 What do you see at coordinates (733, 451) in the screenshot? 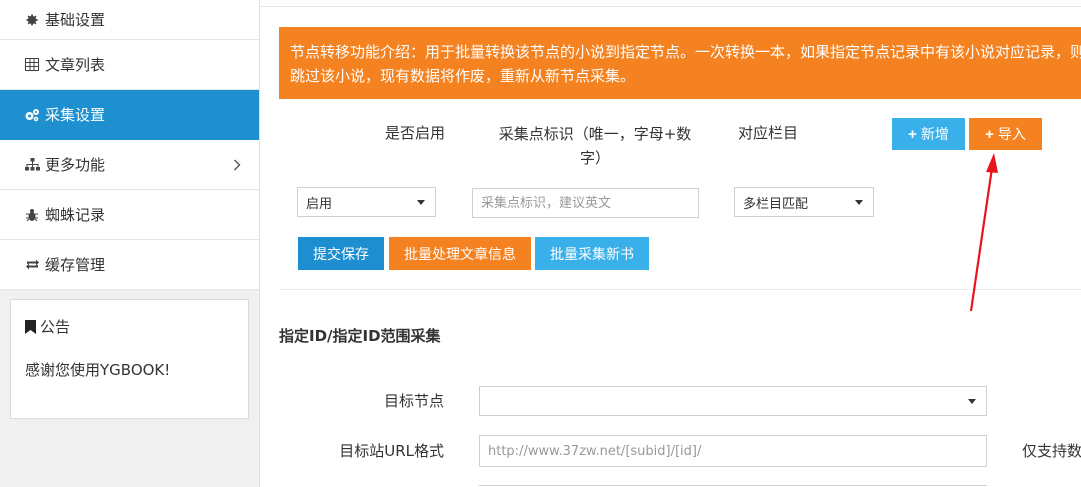
I see `url-format-input` at bounding box center [733, 451].